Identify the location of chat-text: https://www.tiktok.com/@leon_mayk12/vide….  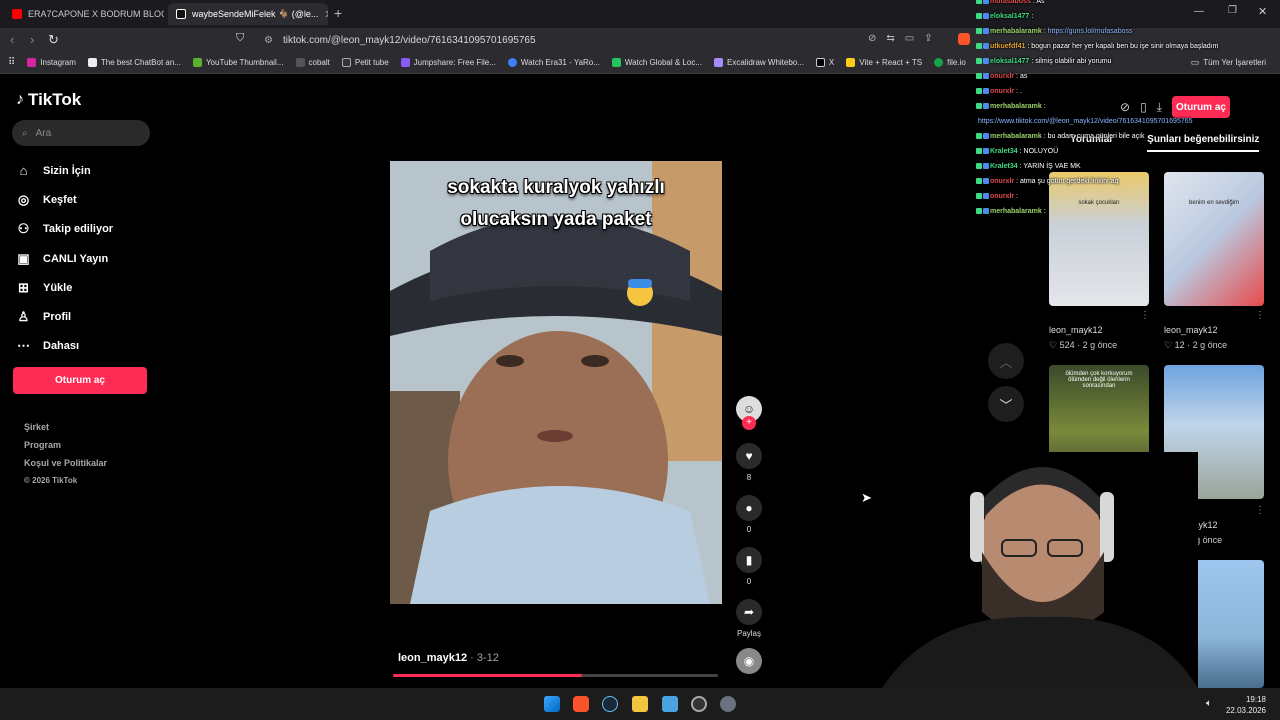
(1085, 121).